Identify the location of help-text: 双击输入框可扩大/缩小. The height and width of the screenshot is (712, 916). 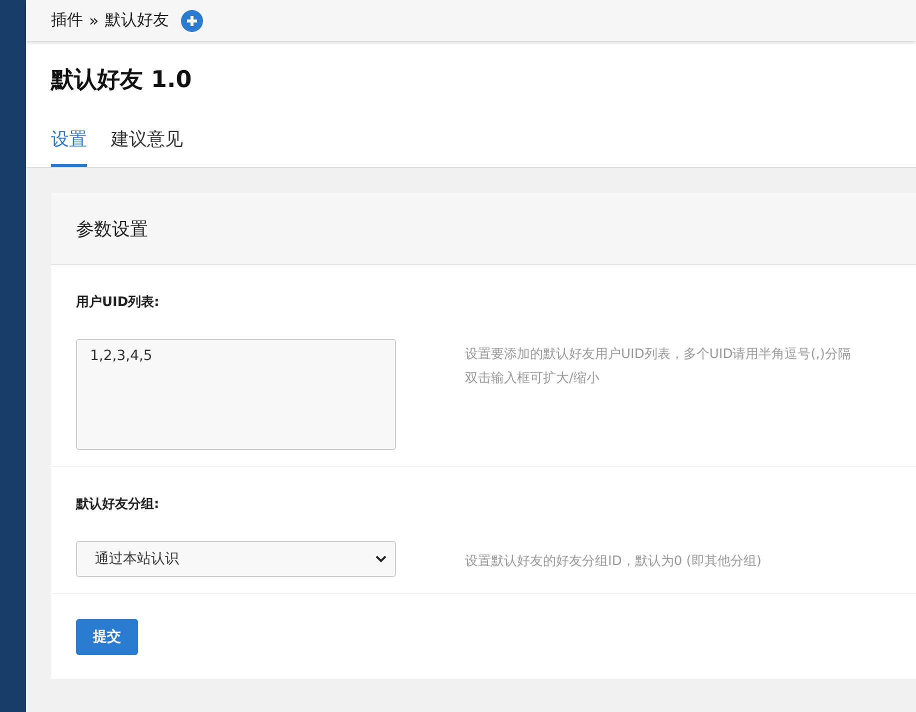
(532, 379).